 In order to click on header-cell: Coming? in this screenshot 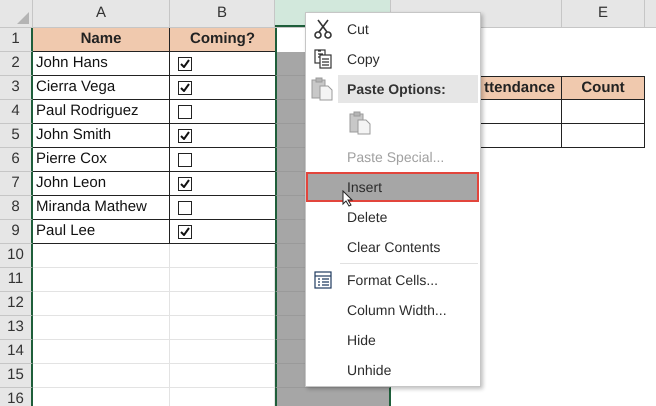, I will do `click(222, 40)`.